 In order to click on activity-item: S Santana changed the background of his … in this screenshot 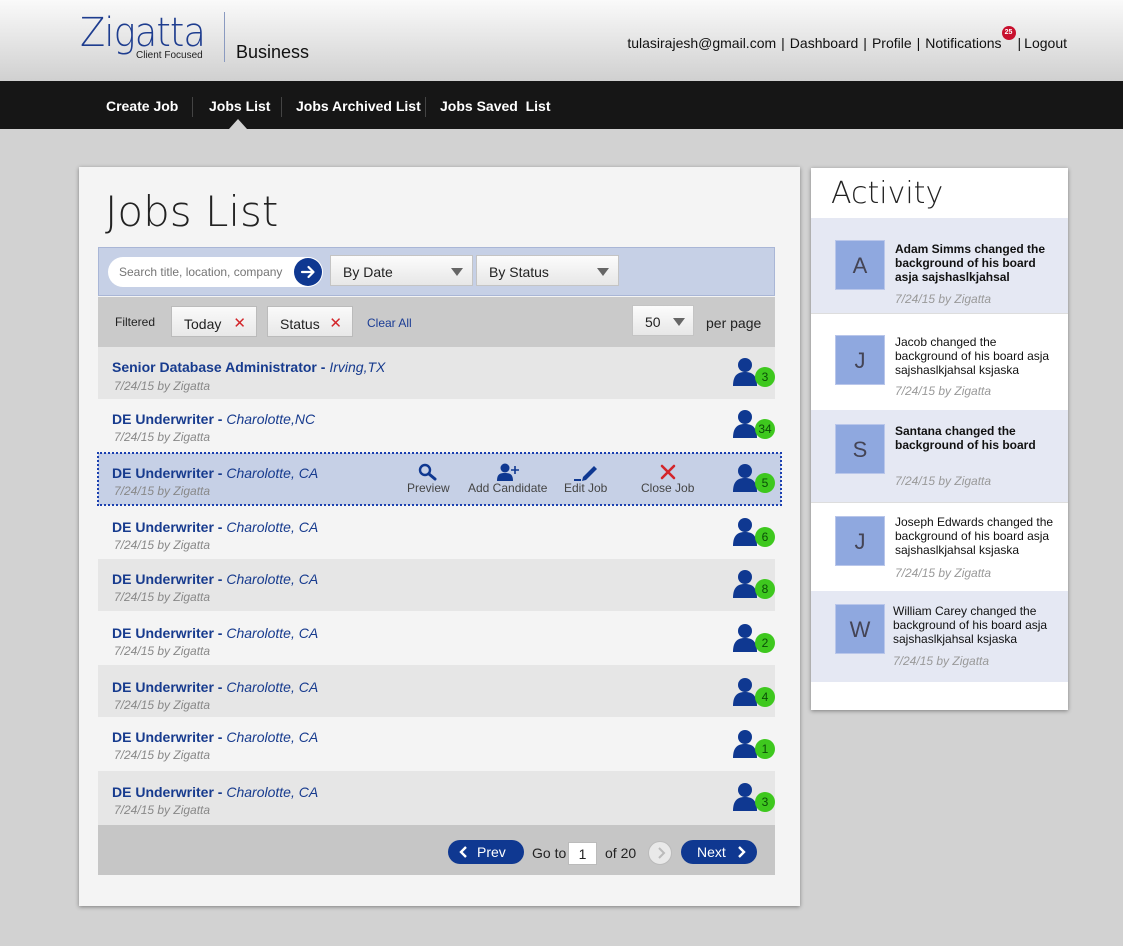, I will do `click(939, 456)`.